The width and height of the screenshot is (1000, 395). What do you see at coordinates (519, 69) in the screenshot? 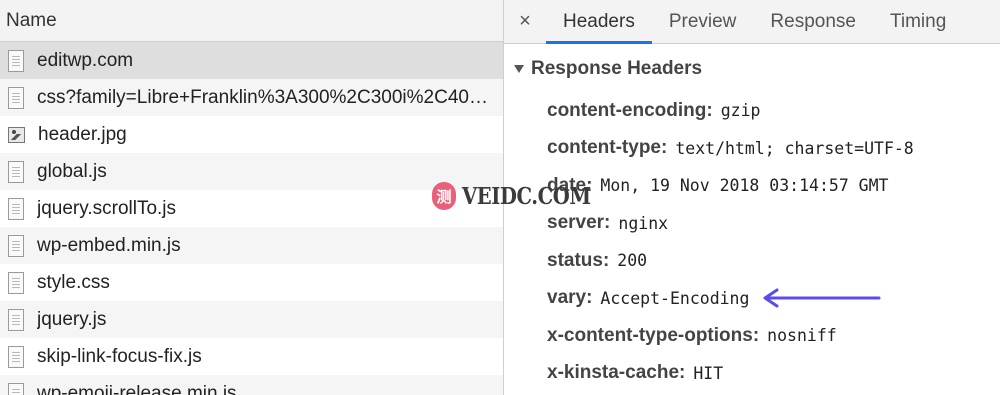
I see `triangle-down-icon` at bounding box center [519, 69].